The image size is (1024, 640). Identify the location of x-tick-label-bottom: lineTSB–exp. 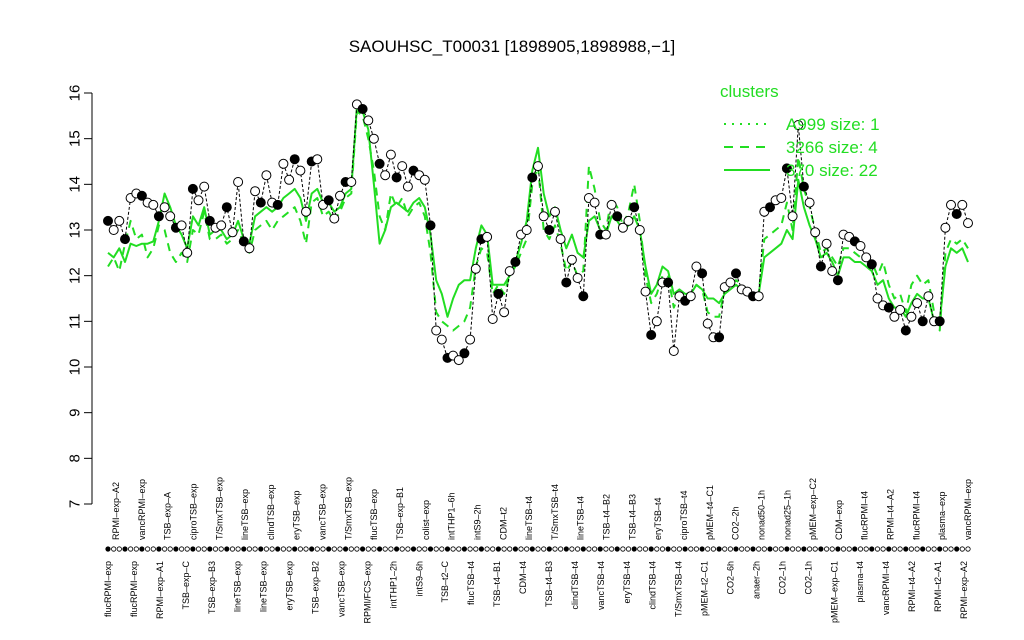
(264, 586).